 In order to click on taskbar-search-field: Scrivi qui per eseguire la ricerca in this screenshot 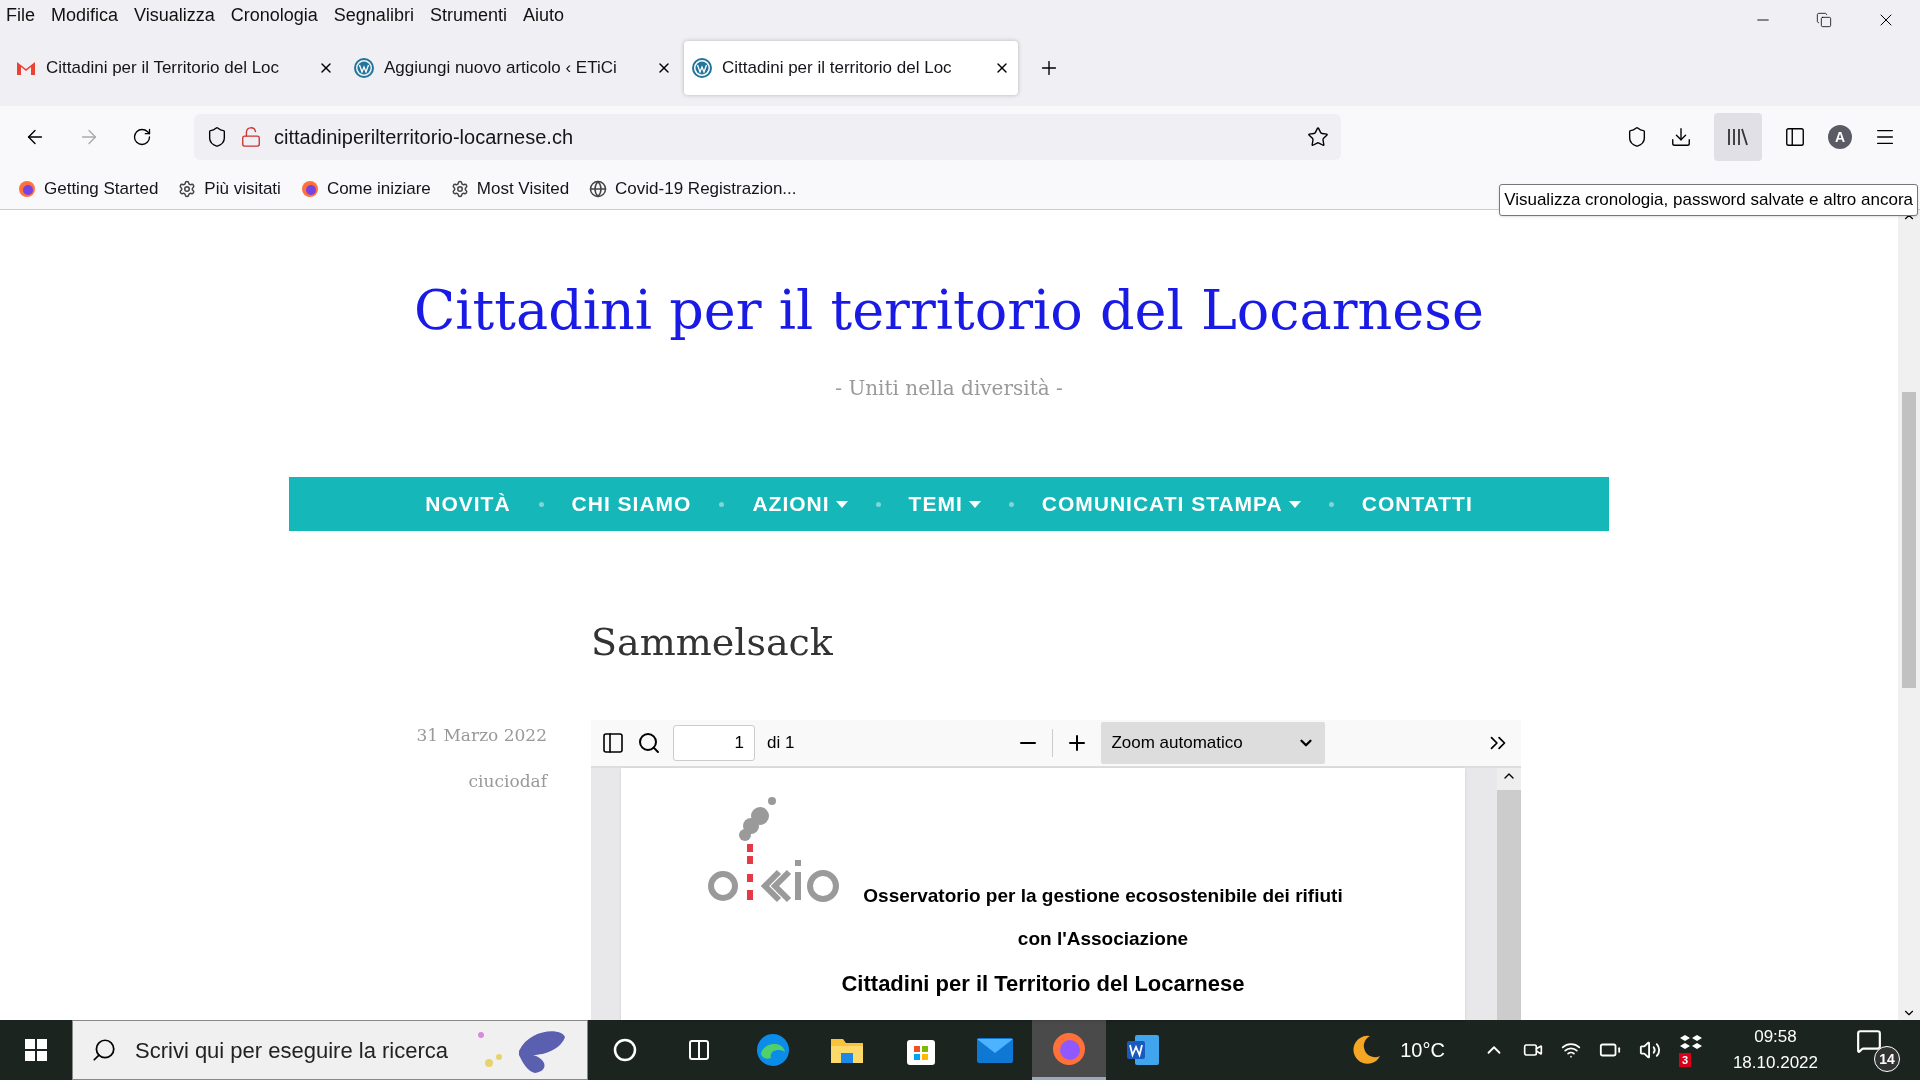, I will do `click(330, 1050)`.